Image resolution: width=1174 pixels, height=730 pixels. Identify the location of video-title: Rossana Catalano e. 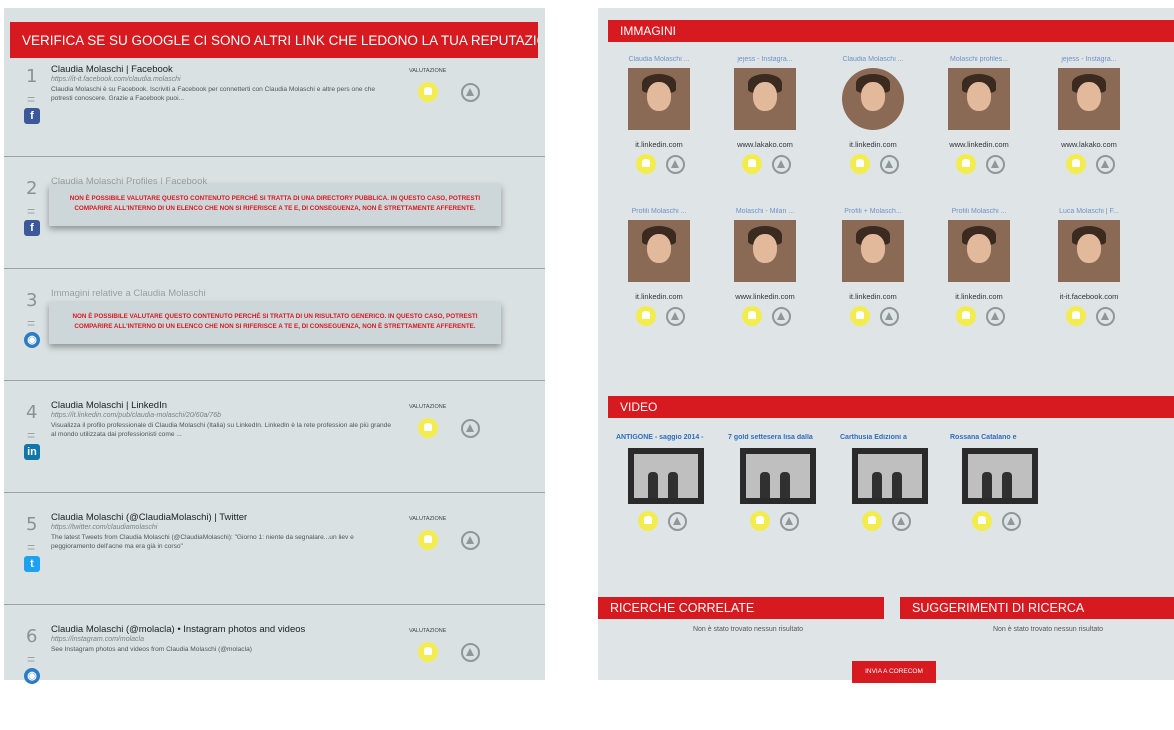
(1002, 437).